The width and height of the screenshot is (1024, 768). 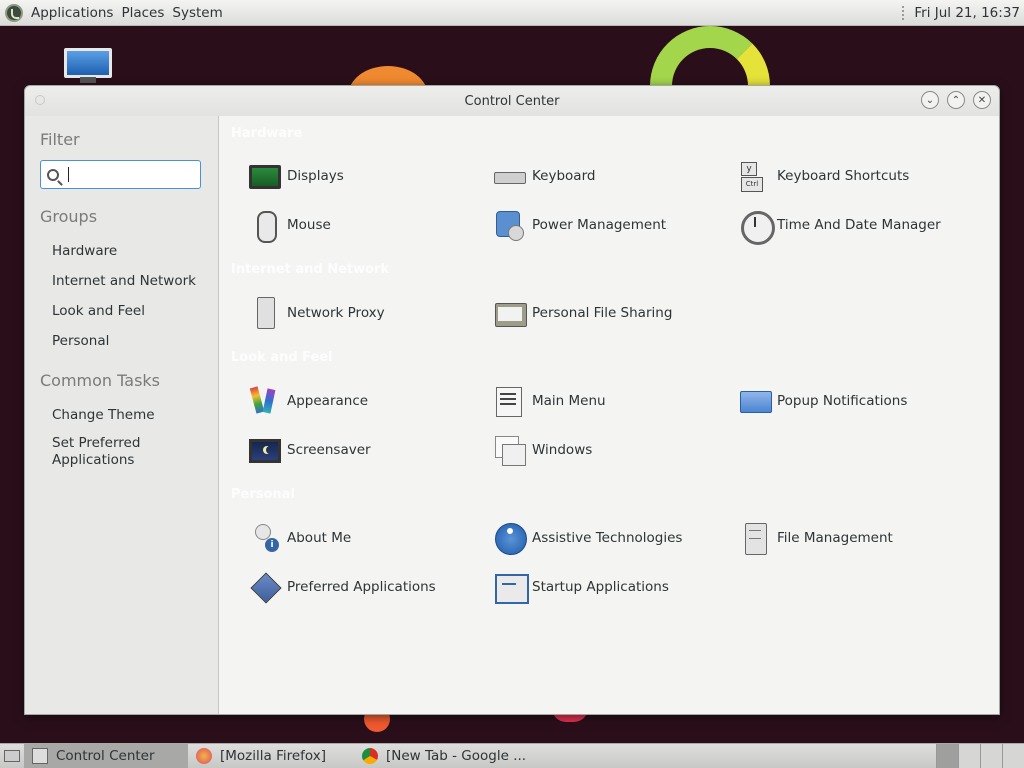 I want to click on change-theme-link: Change Theme, so click(x=135, y=415).